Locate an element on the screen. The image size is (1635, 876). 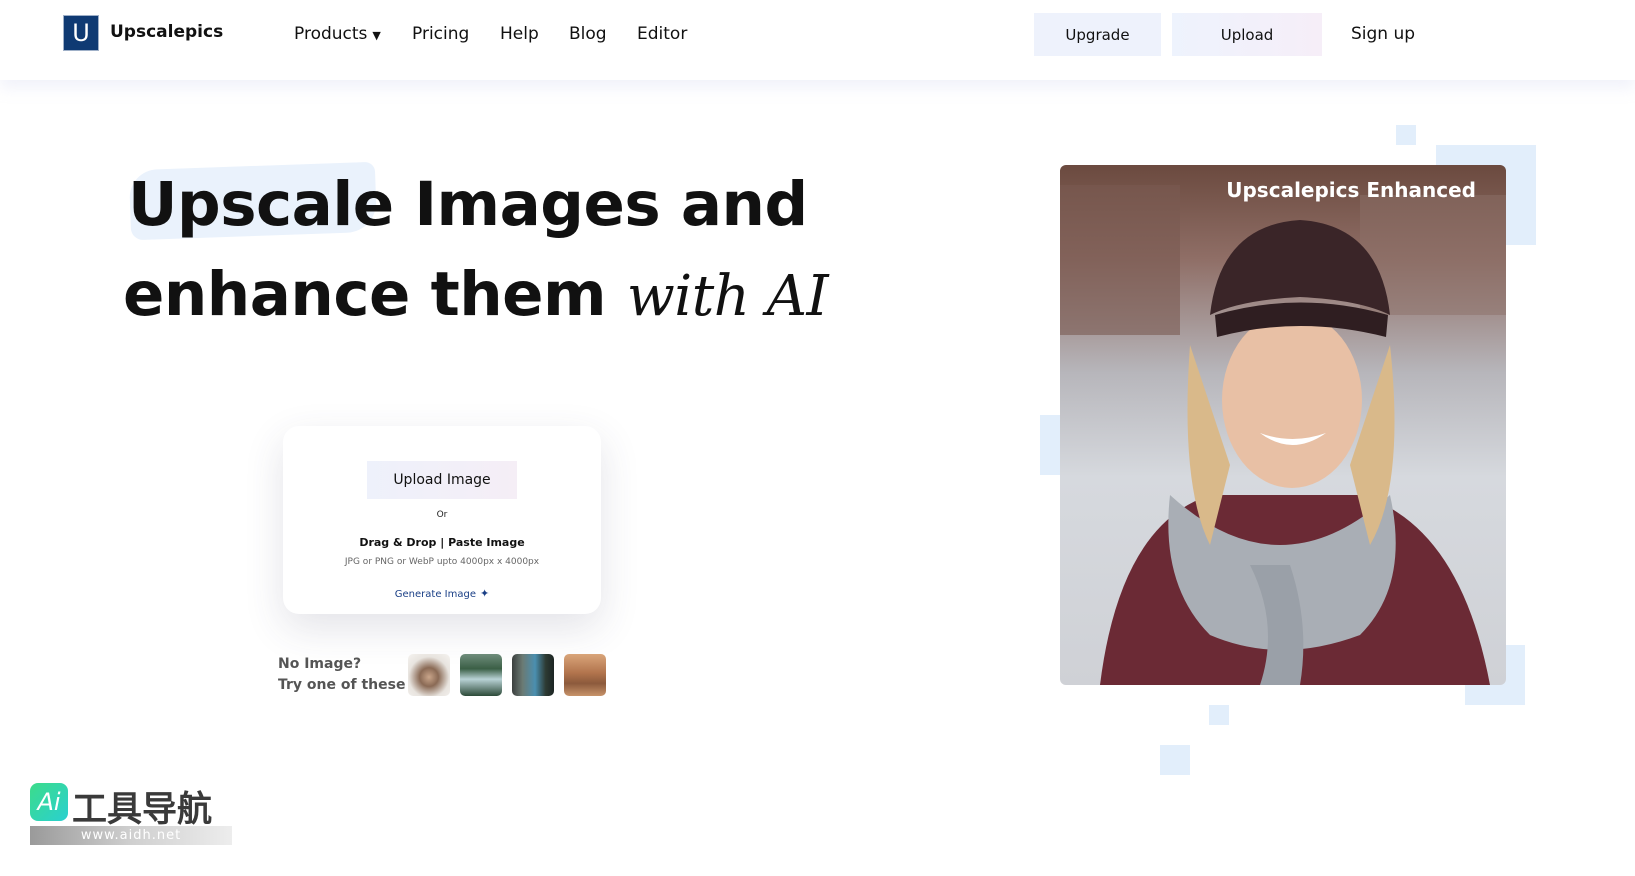
headline-highlight-word: Upscale is located at coordinates (261, 204).